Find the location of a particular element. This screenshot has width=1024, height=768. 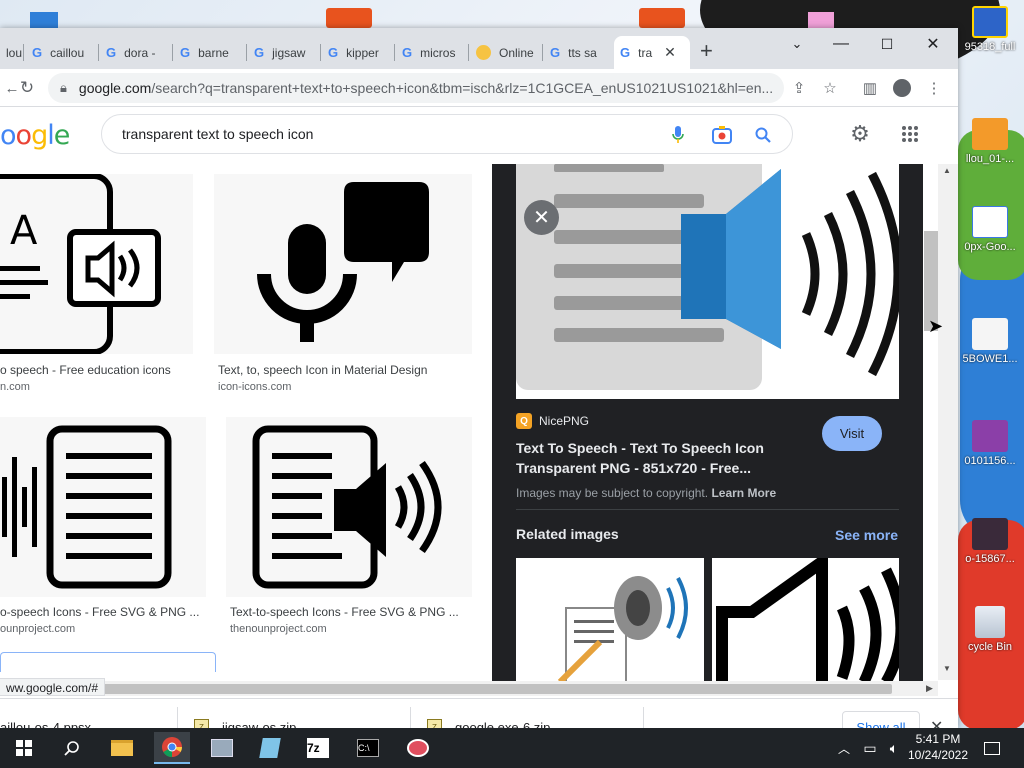

apps-grid-icon is located at coordinates (910, 134).